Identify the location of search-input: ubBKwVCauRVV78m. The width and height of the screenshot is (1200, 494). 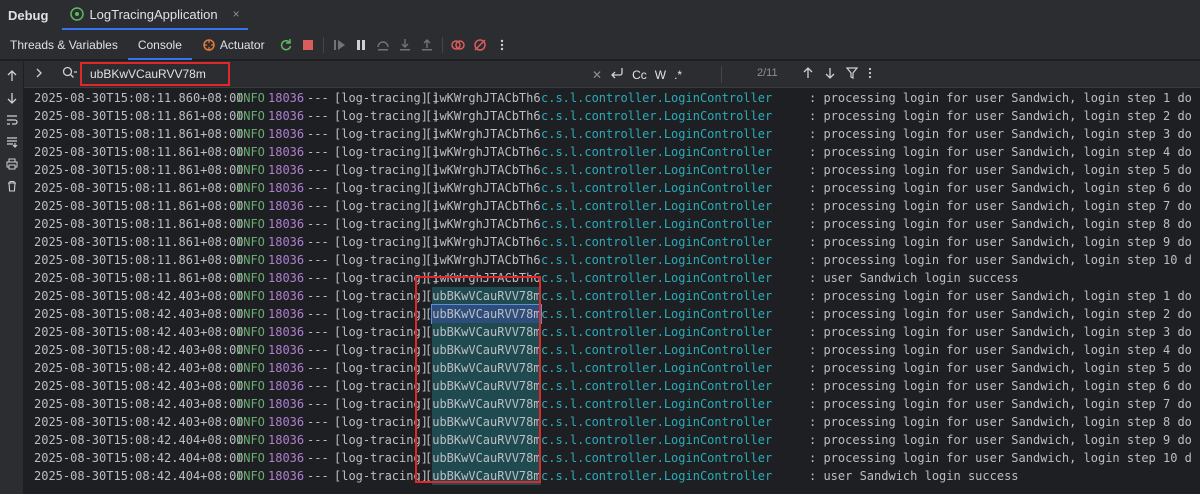
(155, 74).